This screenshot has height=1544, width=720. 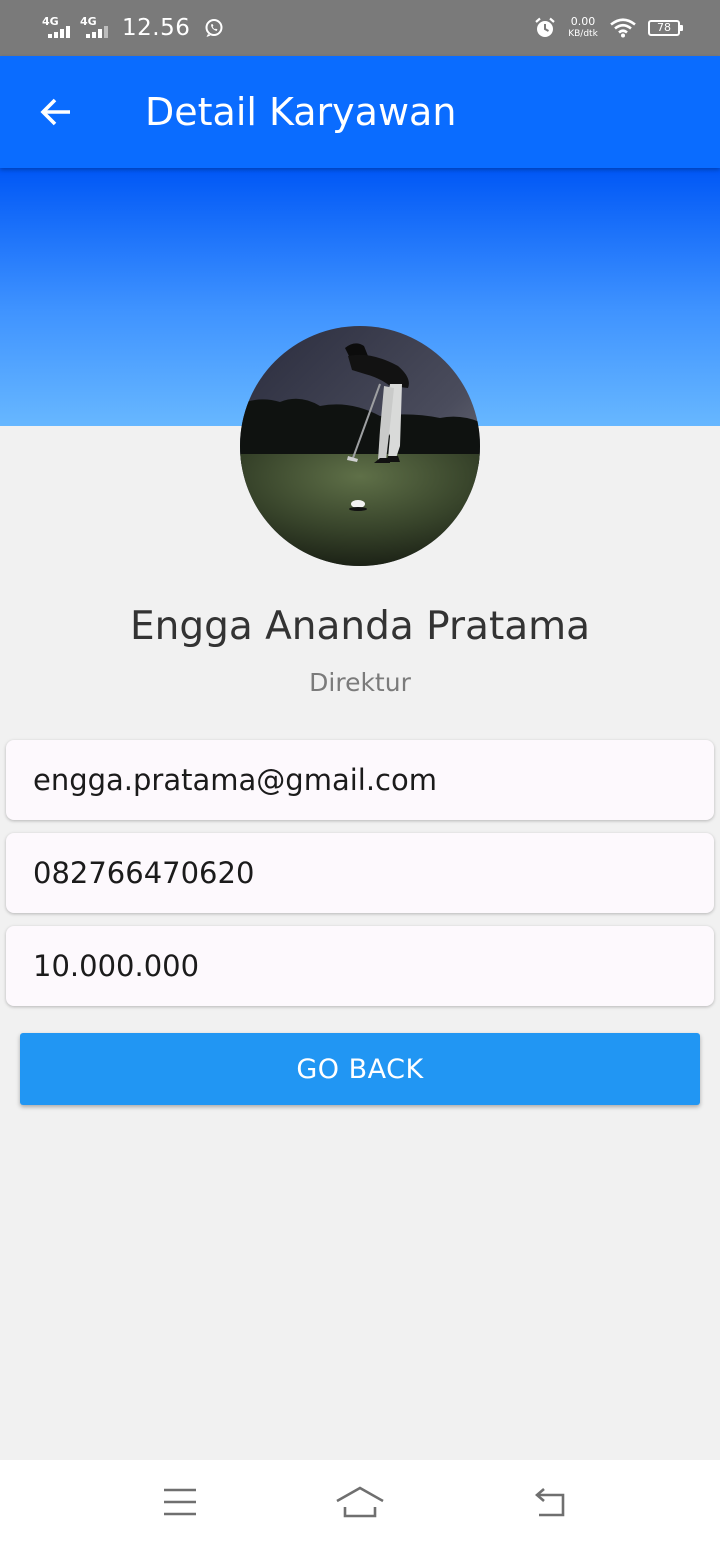 What do you see at coordinates (545, 27) in the screenshot?
I see `alarm-icon` at bounding box center [545, 27].